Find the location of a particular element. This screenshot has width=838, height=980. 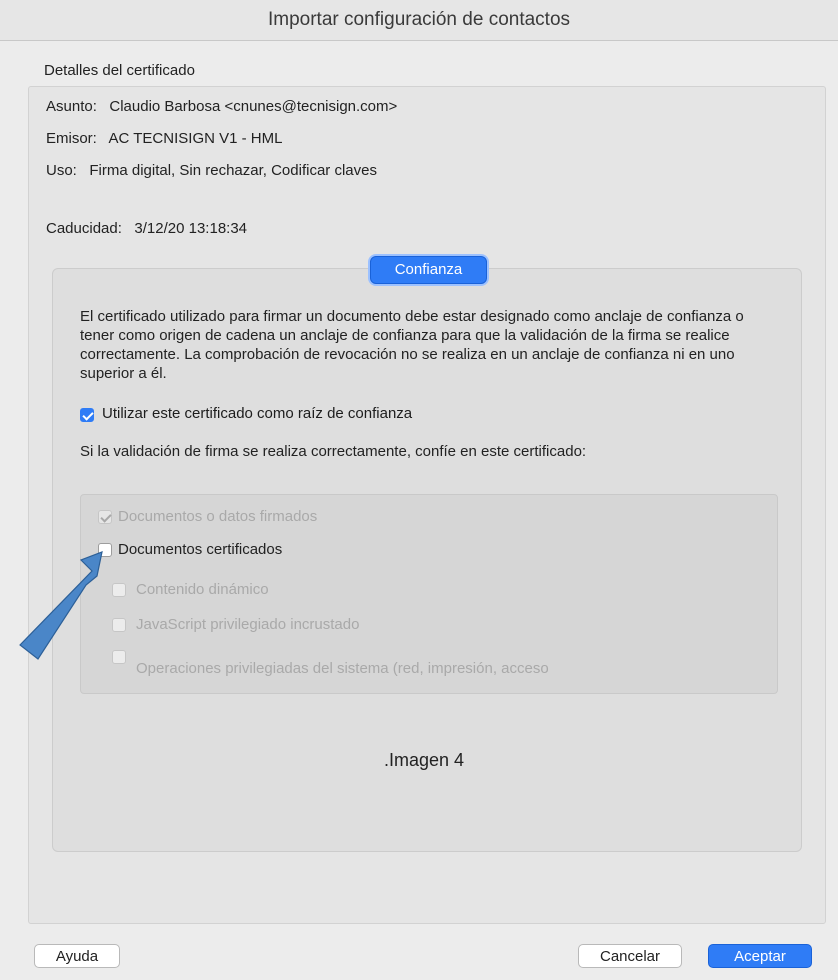

cancel-button: Cancelar is located at coordinates (630, 956).